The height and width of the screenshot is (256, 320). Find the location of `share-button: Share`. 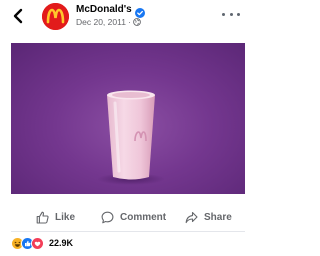

share-button: Share is located at coordinates (208, 217).